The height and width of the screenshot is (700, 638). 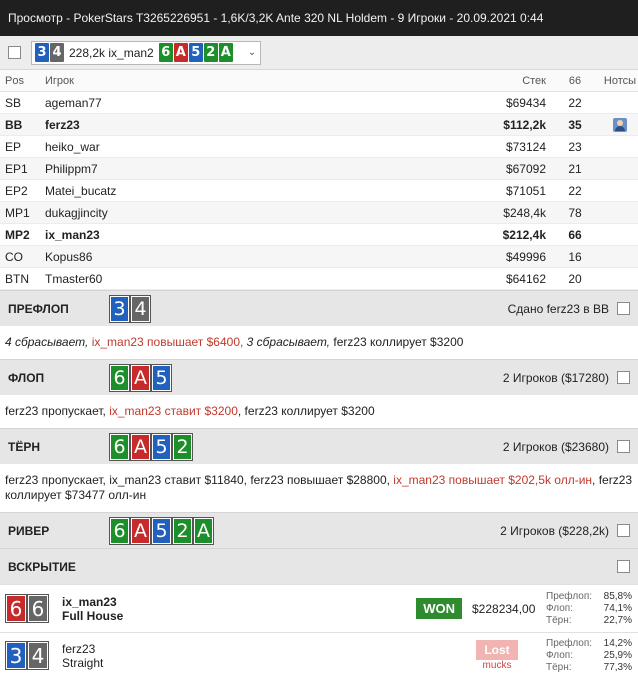 What do you see at coordinates (525, 168) in the screenshot?
I see `player-stack: $67092` at bounding box center [525, 168].